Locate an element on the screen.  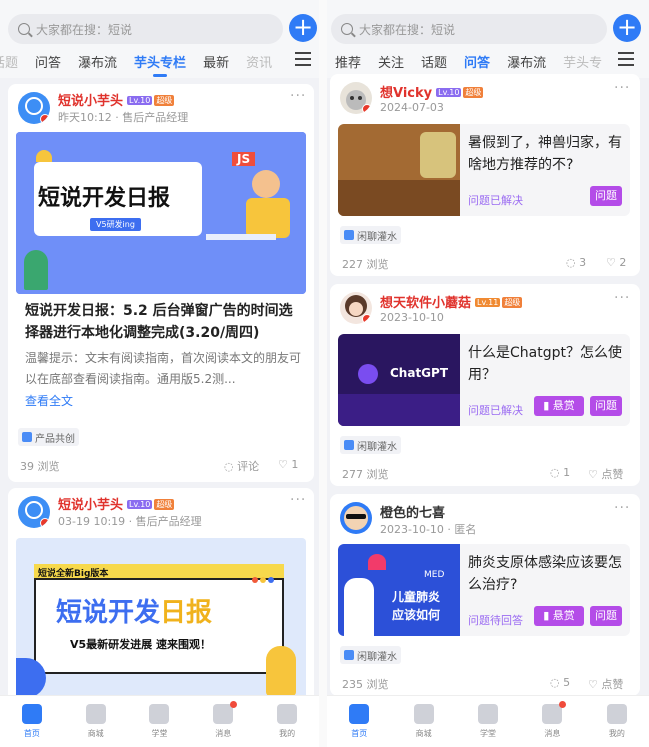
author-name: 橙色的七喜 is located at coordinates (412, 511).